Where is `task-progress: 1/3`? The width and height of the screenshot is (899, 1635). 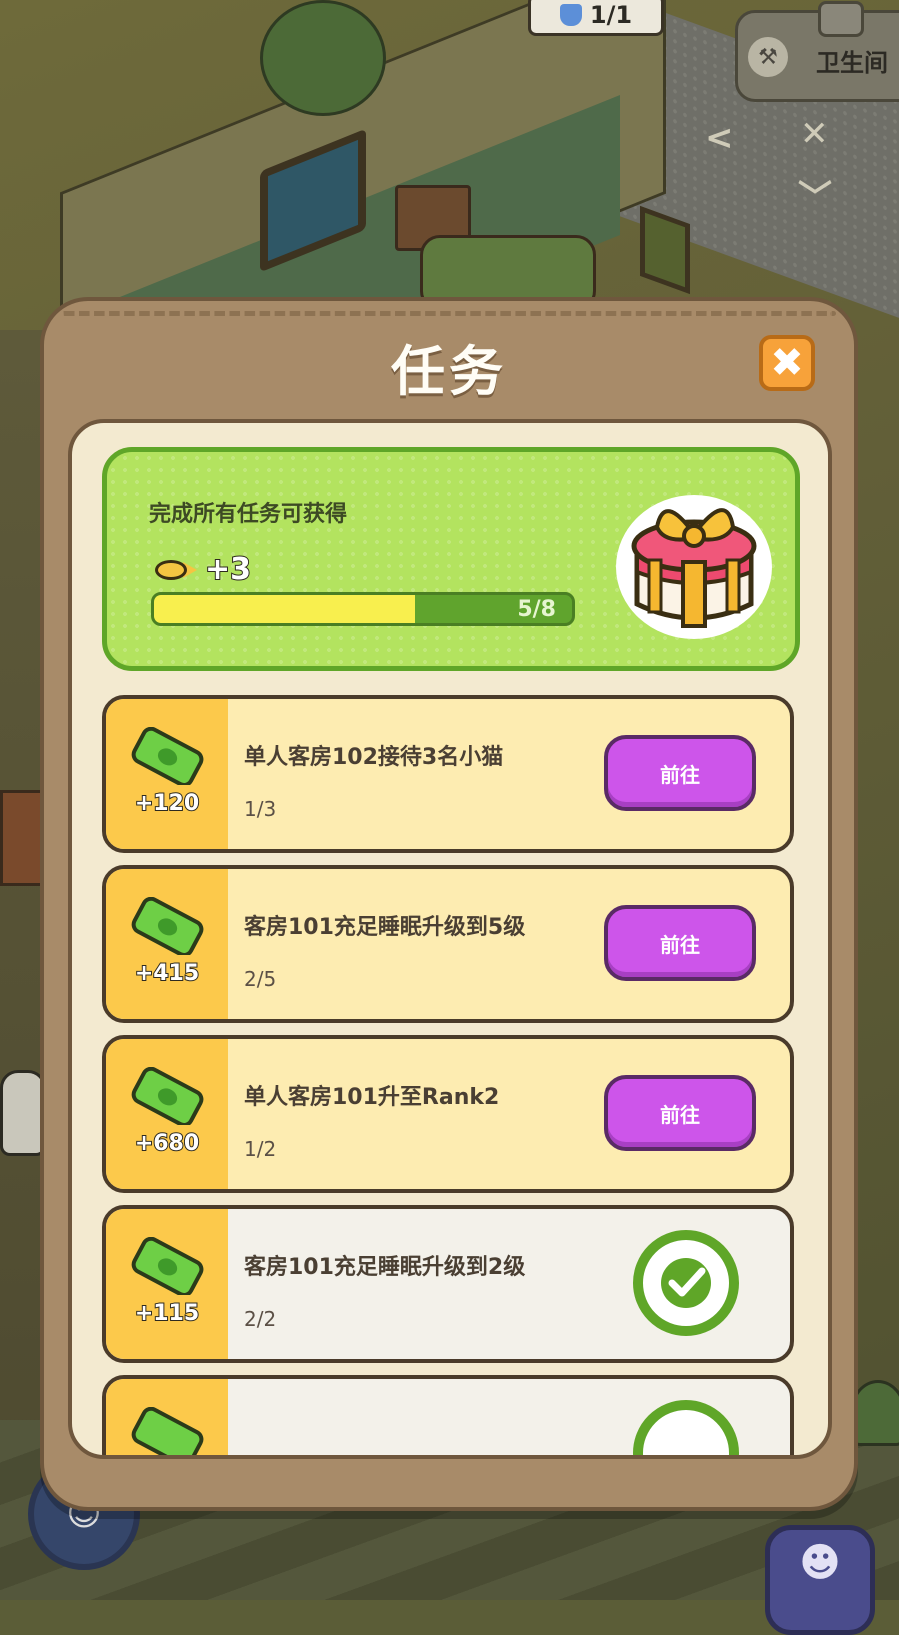 task-progress: 1/3 is located at coordinates (260, 809).